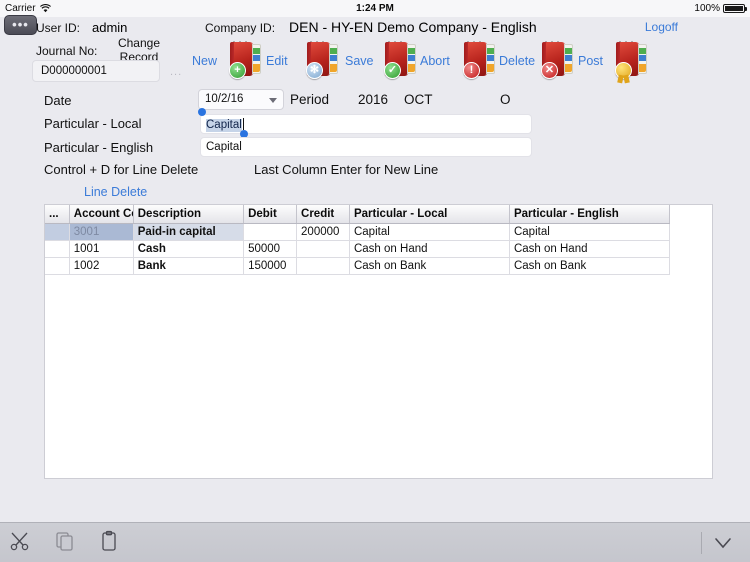 The width and height of the screenshot is (750, 562). Describe the element at coordinates (204, 61) in the screenshot. I see `toolbar-label-new: New` at that location.